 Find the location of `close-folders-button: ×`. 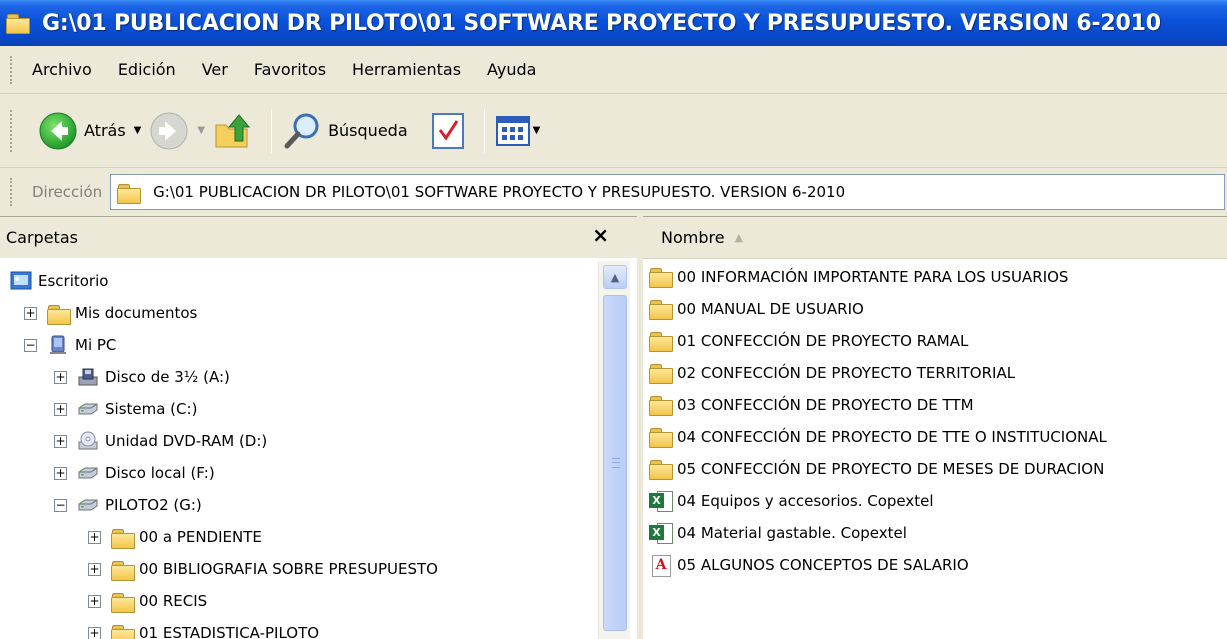

close-folders-button: × is located at coordinates (600, 235).